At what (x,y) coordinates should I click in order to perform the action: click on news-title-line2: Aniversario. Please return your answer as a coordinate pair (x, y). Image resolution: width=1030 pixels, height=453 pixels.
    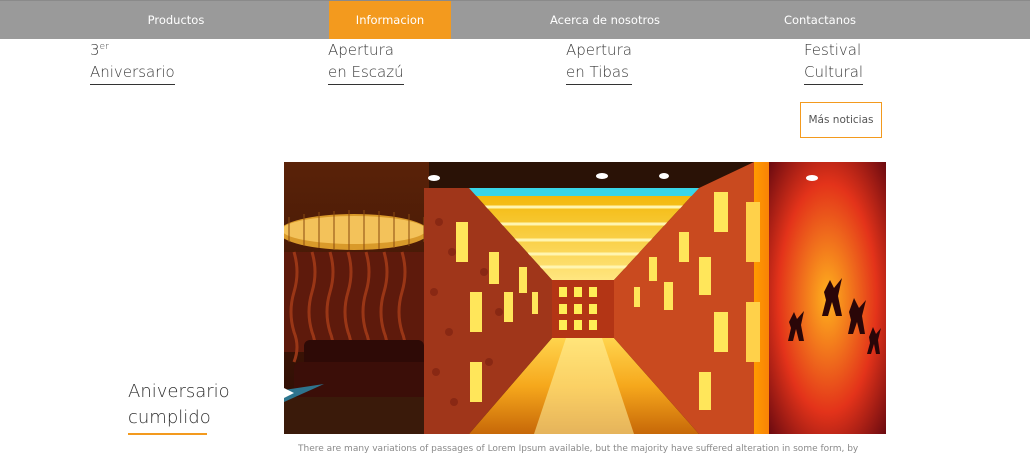
    Looking at the image, I should click on (132, 72).